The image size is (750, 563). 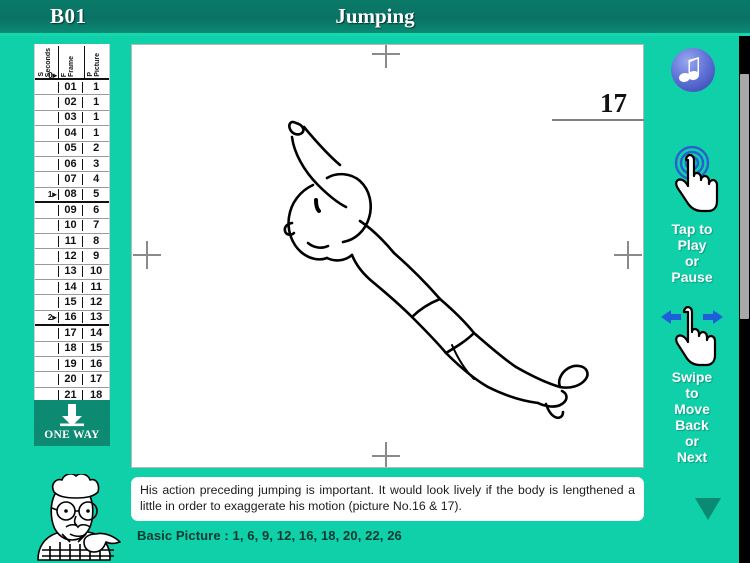 I want to click on cell-frame: 21, so click(x=70, y=395).